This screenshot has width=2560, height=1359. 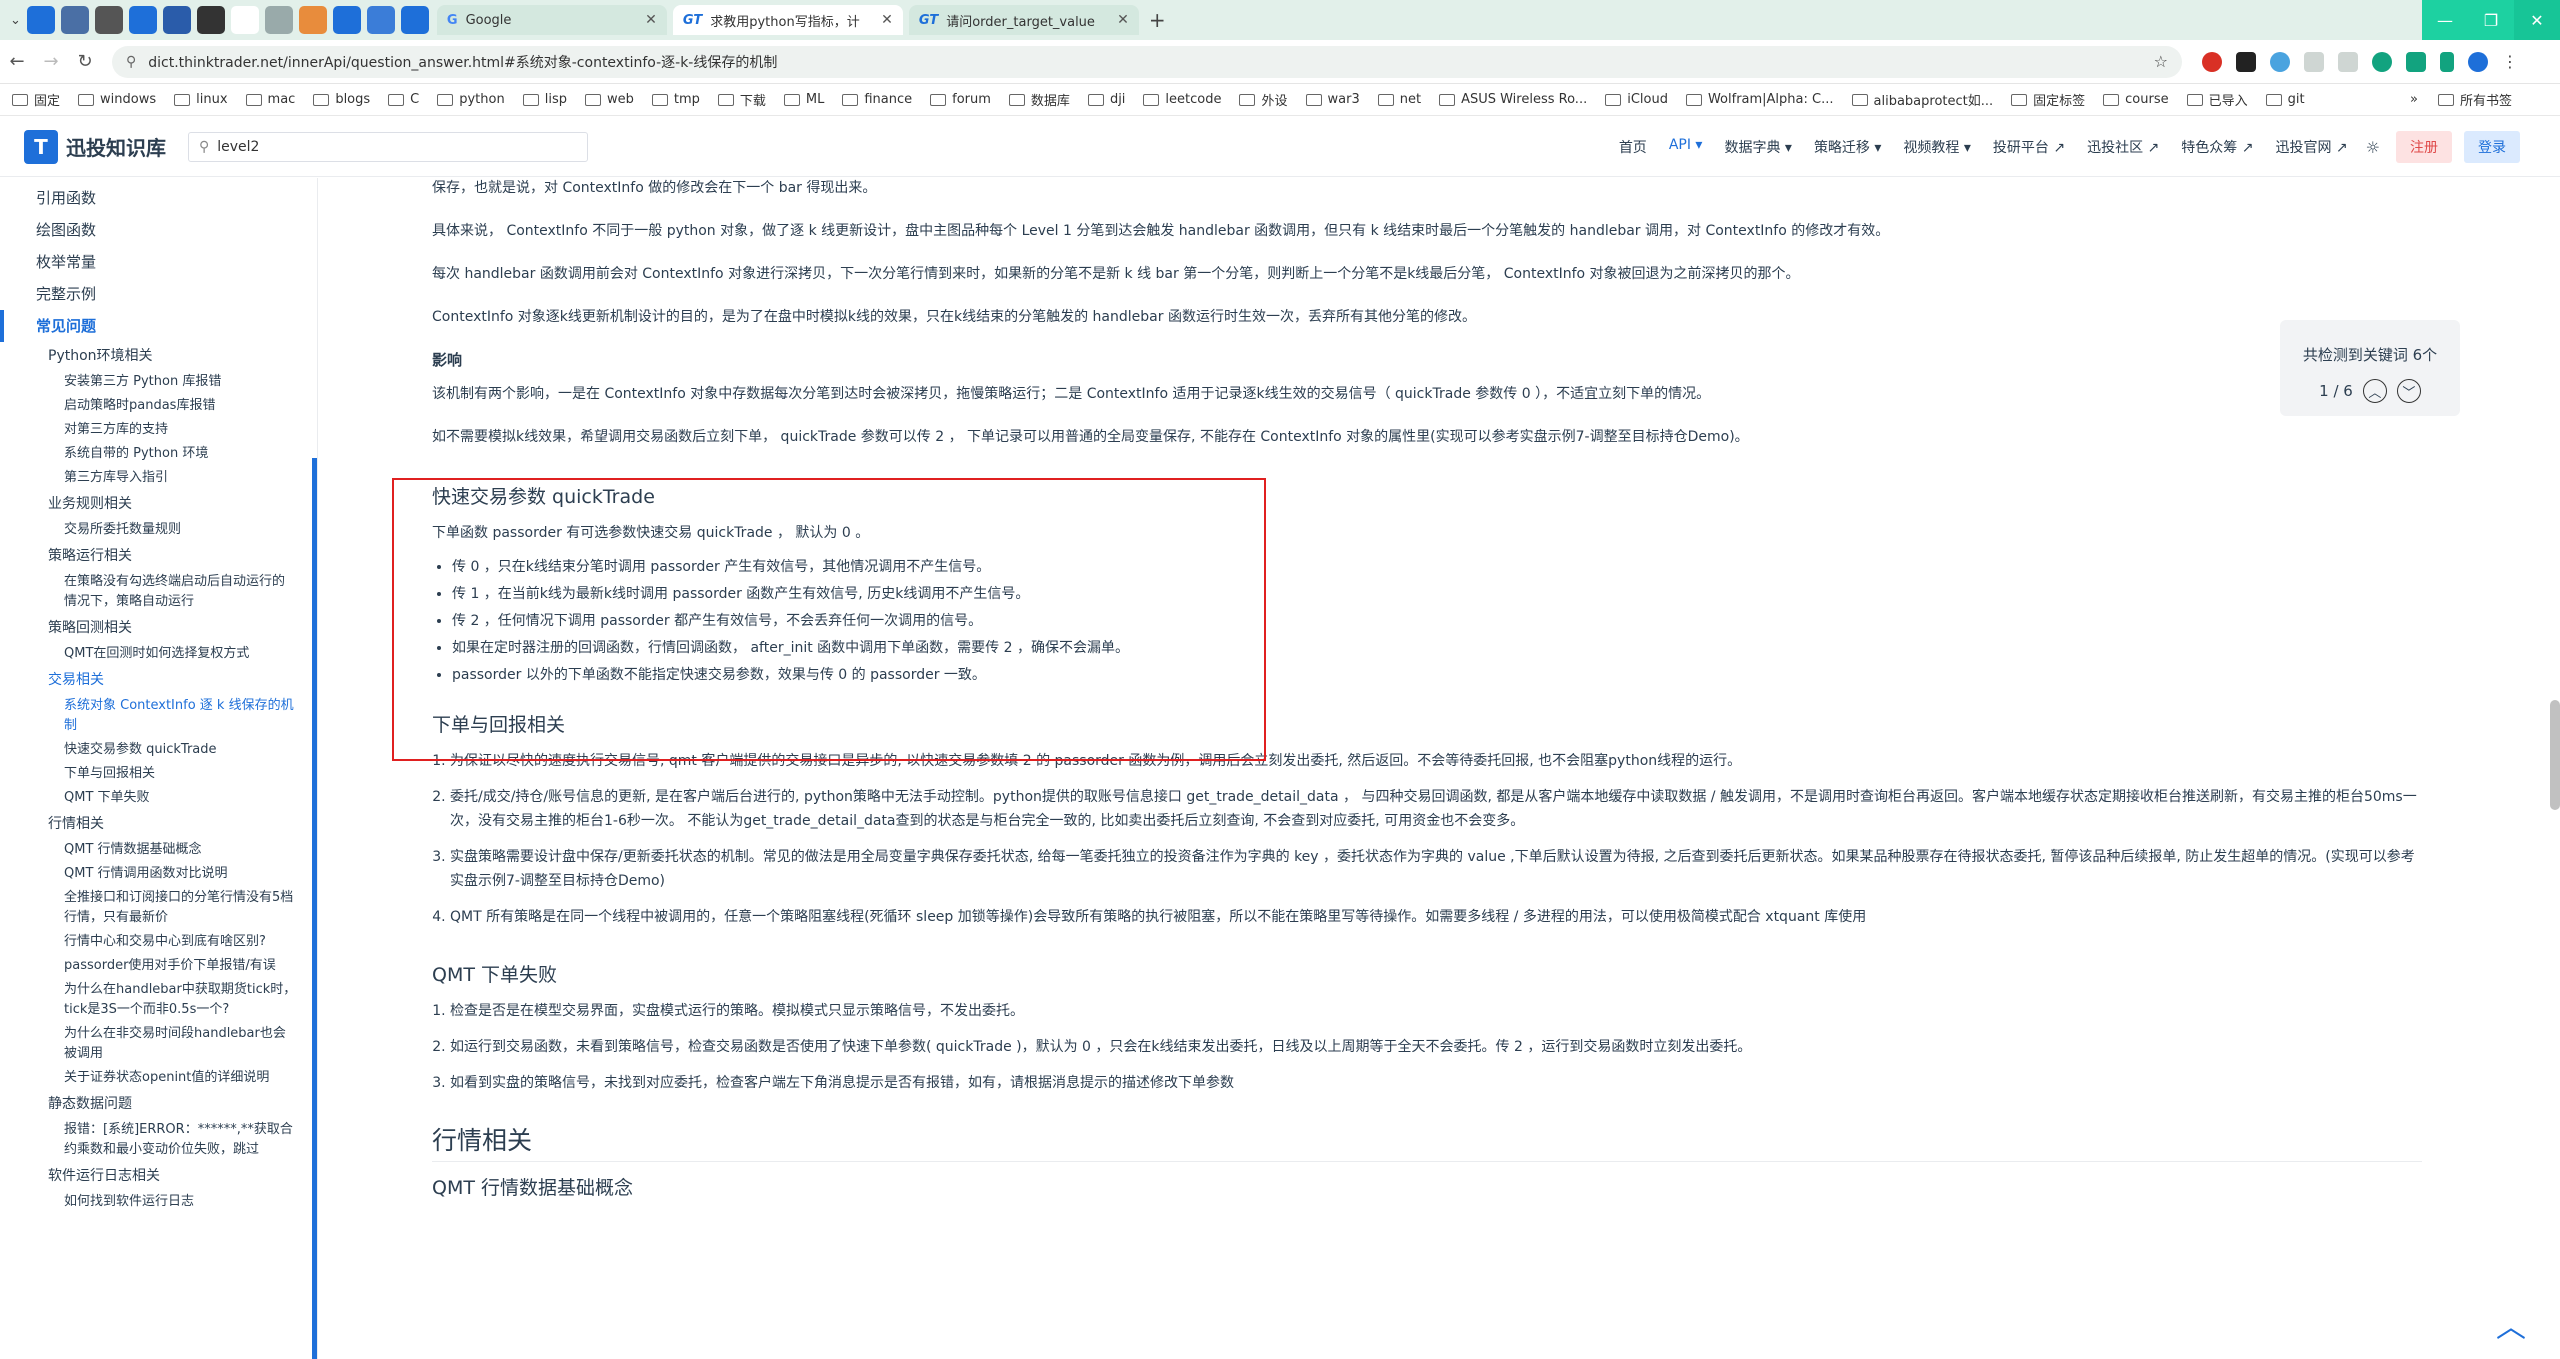 I want to click on back-button: ←, so click(x=17, y=61).